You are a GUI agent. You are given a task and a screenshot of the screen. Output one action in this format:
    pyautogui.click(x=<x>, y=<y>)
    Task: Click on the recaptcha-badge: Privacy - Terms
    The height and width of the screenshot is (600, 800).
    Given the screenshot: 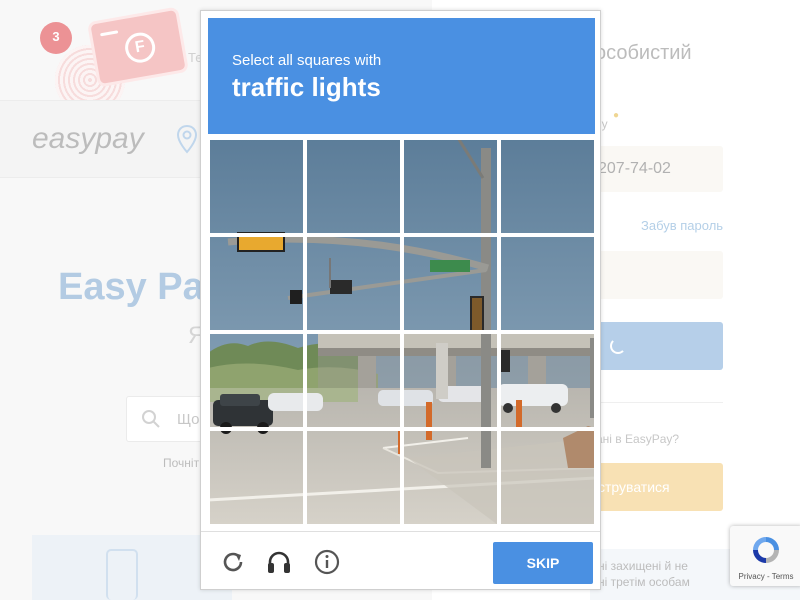 What is the action you would take?
    pyautogui.click(x=765, y=556)
    